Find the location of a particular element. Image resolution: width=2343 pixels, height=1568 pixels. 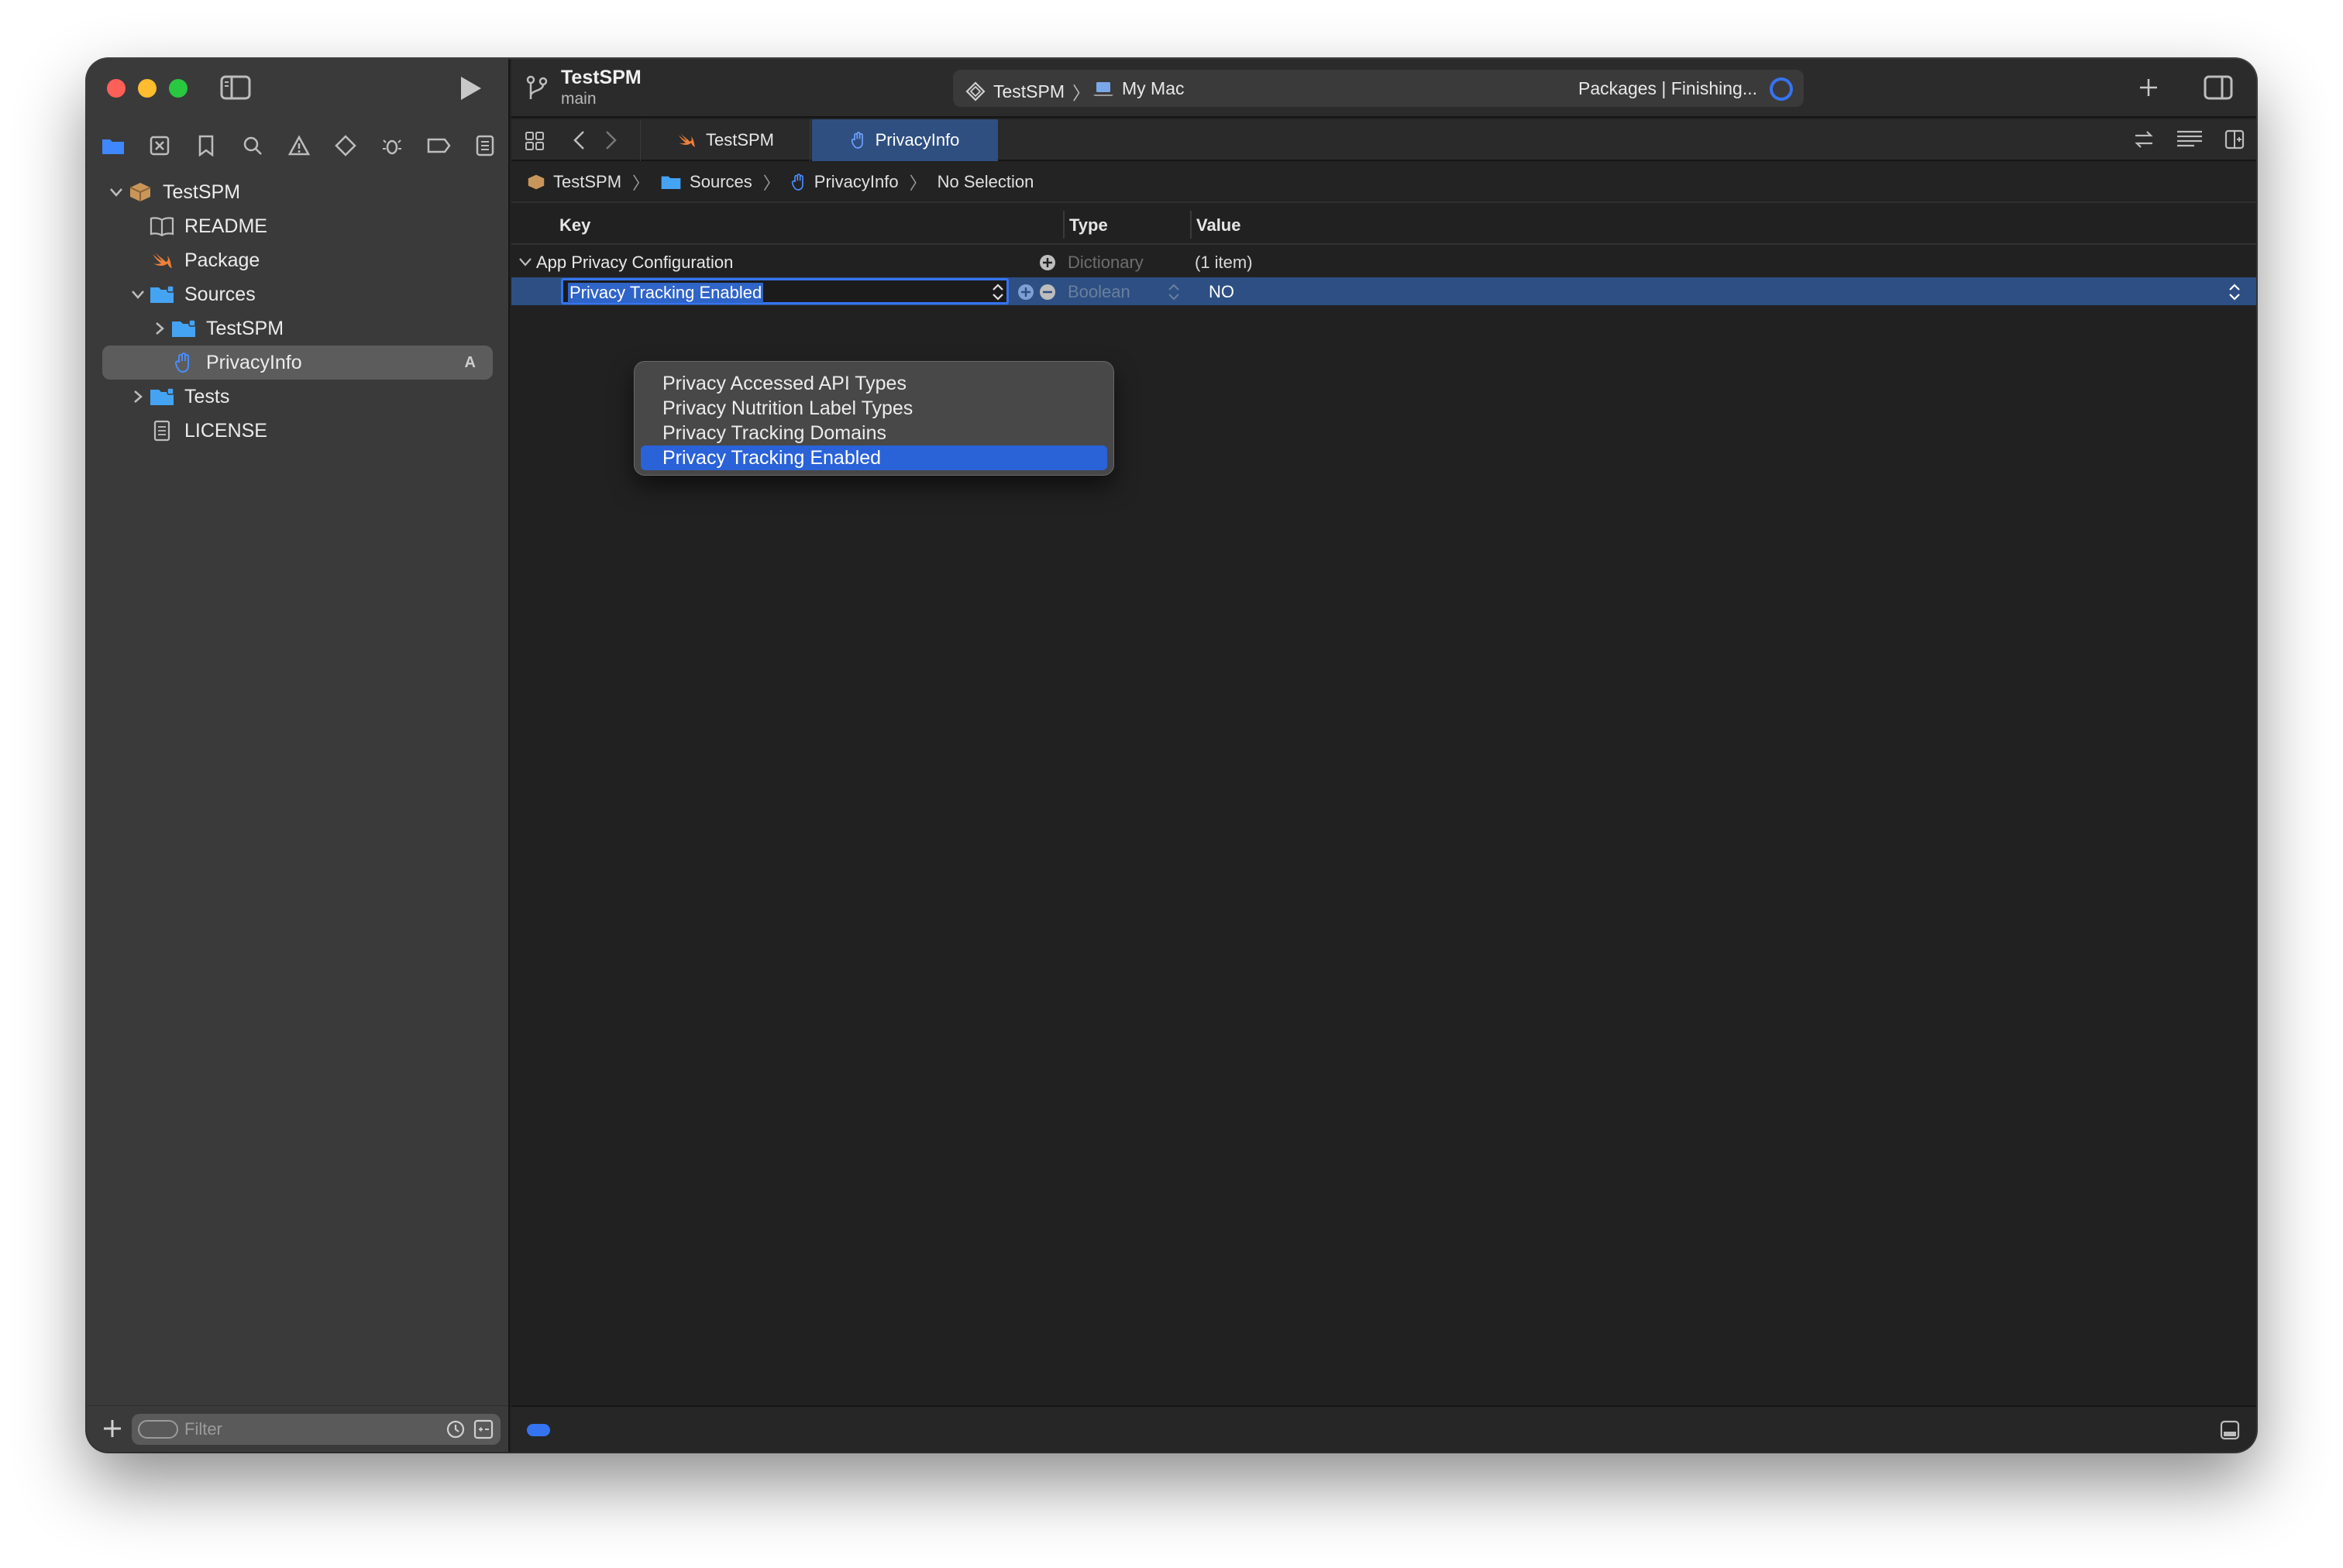

minimize-window-button is located at coordinates (147, 88).